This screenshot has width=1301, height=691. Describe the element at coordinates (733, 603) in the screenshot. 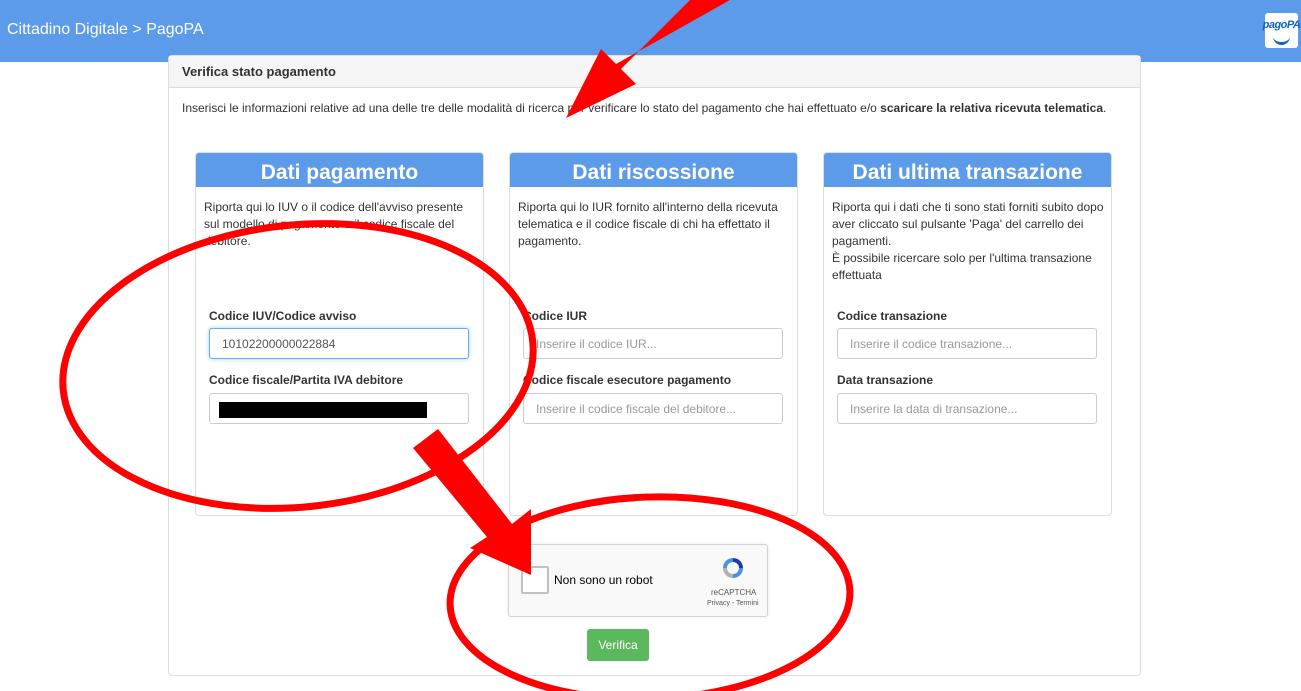

I see `recaptcha-links: Privacy - Termini` at that location.